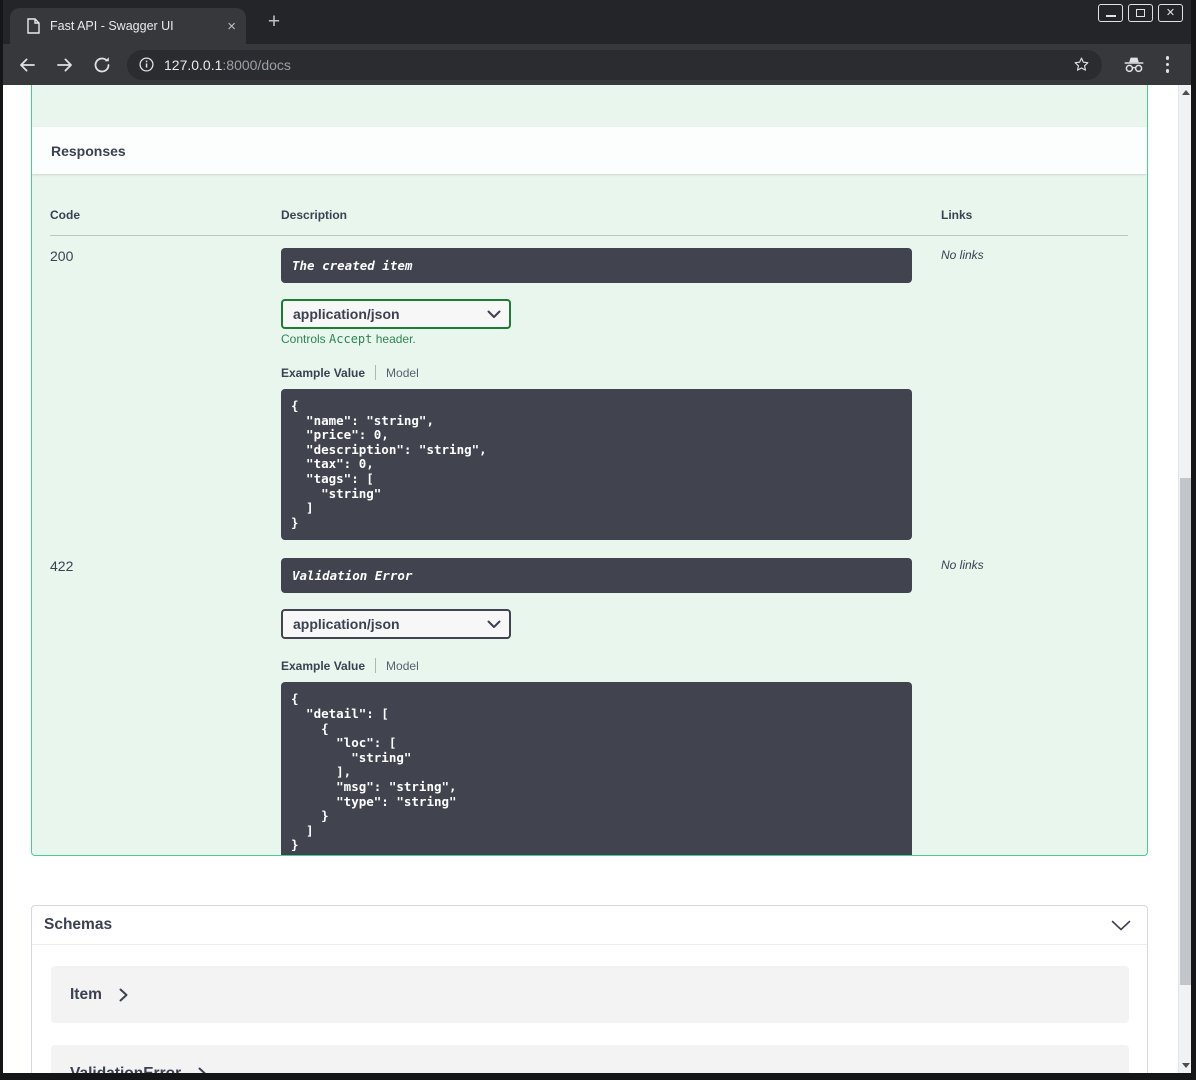  I want to click on responses-title: Responses, so click(88, 150).